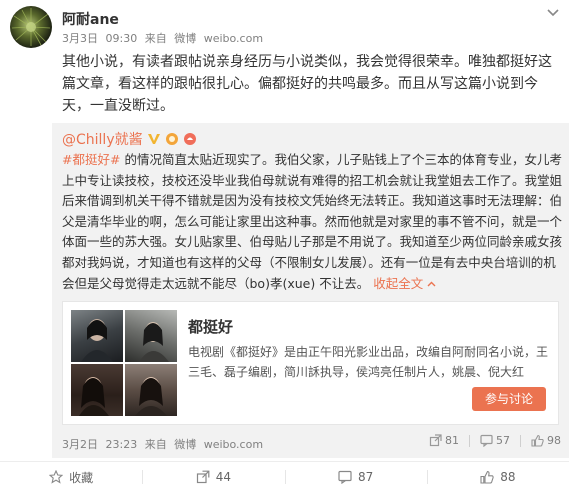  Describe the element at coordinates (185, 444) in the screenshot. I see `repost-source: 微博` at that location.